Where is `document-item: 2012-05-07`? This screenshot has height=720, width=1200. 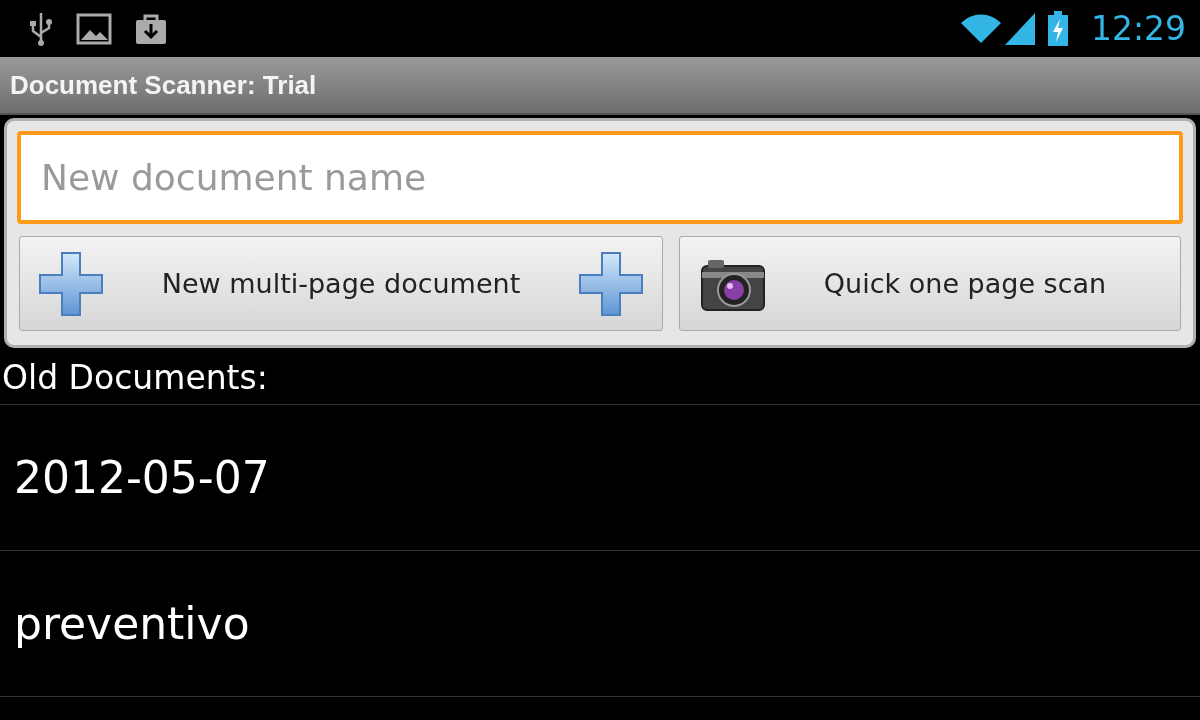 document-item: 2012-05-07 is located at coordinates (142, 477).